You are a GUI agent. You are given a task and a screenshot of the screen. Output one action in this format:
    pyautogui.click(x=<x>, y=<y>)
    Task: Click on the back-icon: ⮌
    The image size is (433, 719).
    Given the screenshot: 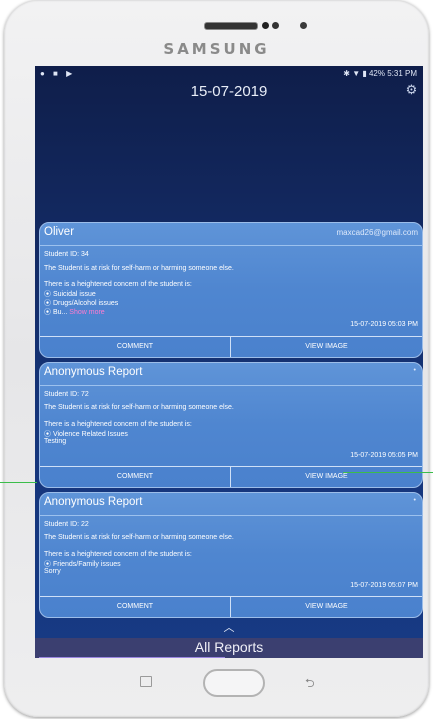 What is the action you would take?
    pyautogui.click(x=310, y=684)
    